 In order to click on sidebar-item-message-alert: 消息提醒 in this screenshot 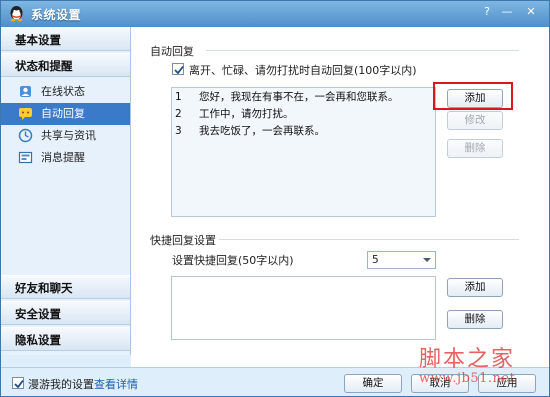, I will do `click(65, 158)`.